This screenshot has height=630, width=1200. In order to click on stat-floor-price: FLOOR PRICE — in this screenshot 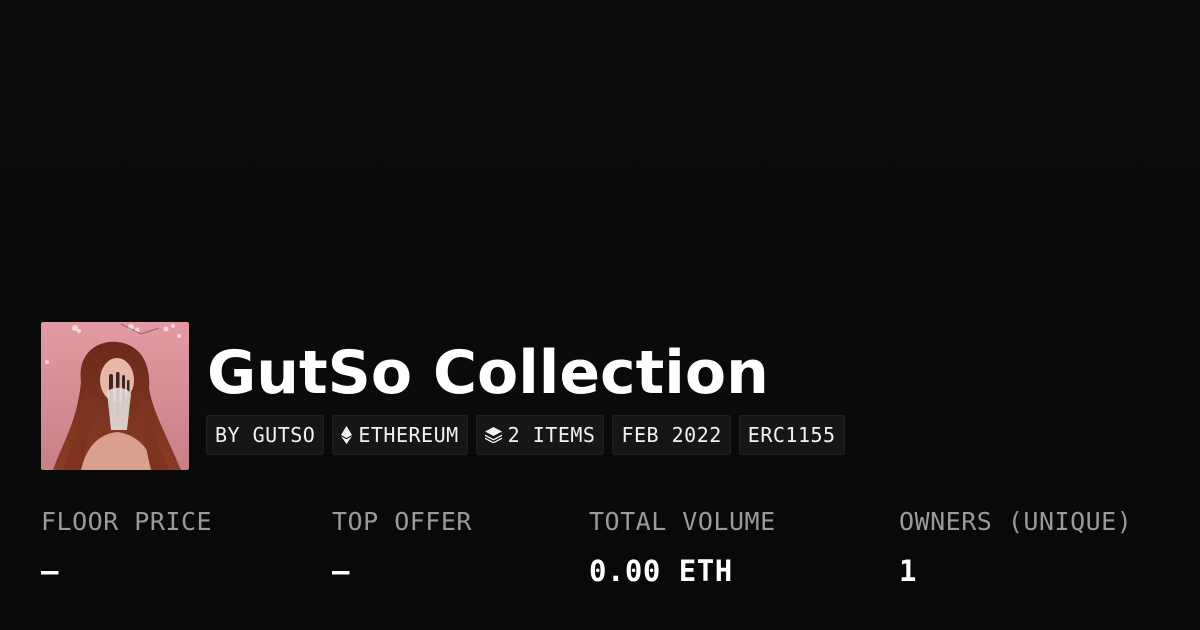, I will do `click(126, 546)`.